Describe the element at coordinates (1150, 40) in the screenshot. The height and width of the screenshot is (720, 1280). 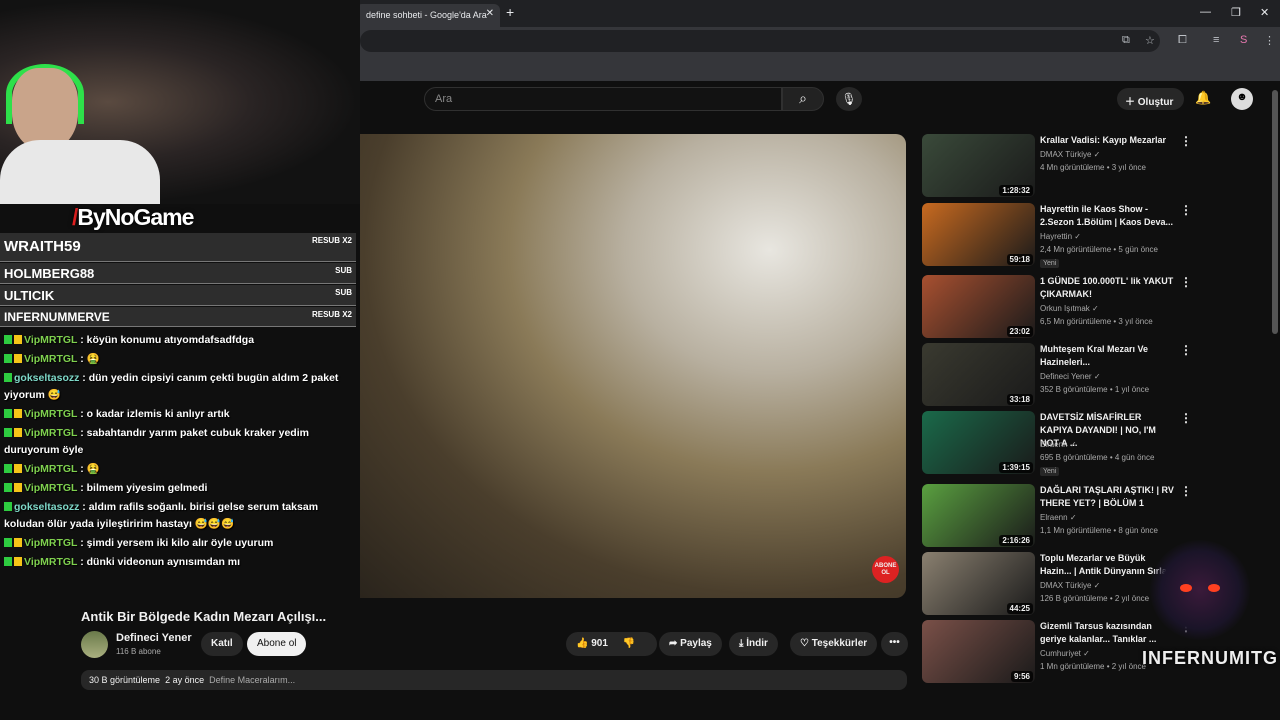
I see `bookmark-star-icon: ☆` at that location.